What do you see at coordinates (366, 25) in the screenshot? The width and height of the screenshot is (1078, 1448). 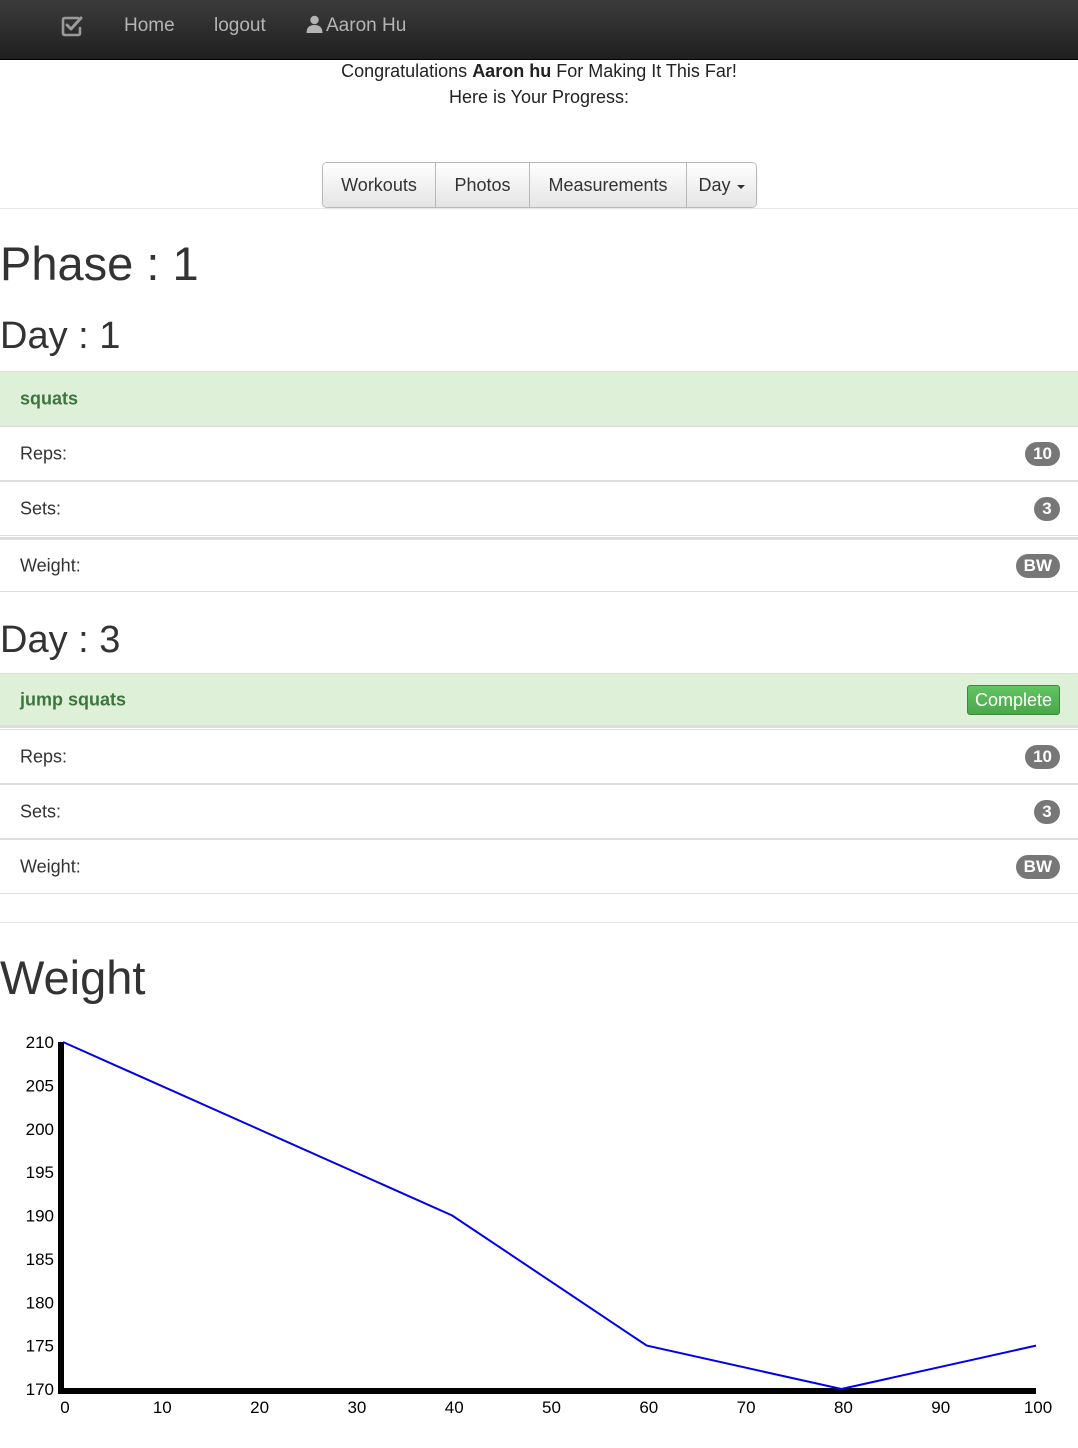 I see `user-name: Aaron Hu` at bounding box center [366, 25].